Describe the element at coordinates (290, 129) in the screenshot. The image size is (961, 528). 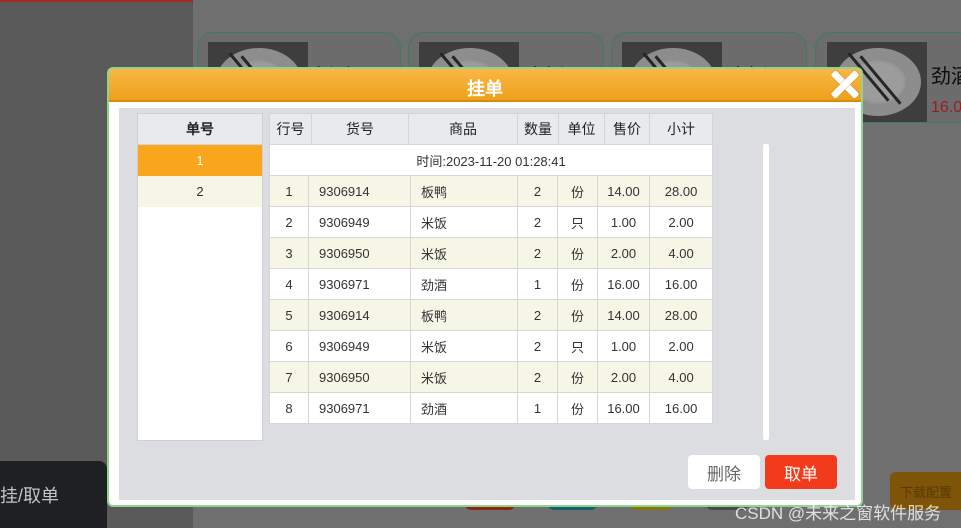
I see `header-line-number: 行号` at that location.